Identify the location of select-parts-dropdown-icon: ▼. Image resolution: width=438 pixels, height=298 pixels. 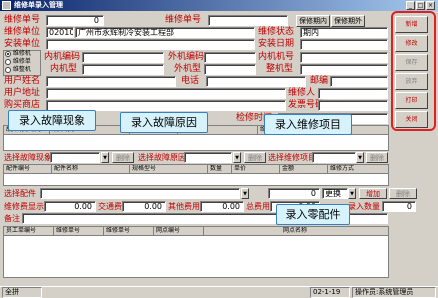
(245, 193).